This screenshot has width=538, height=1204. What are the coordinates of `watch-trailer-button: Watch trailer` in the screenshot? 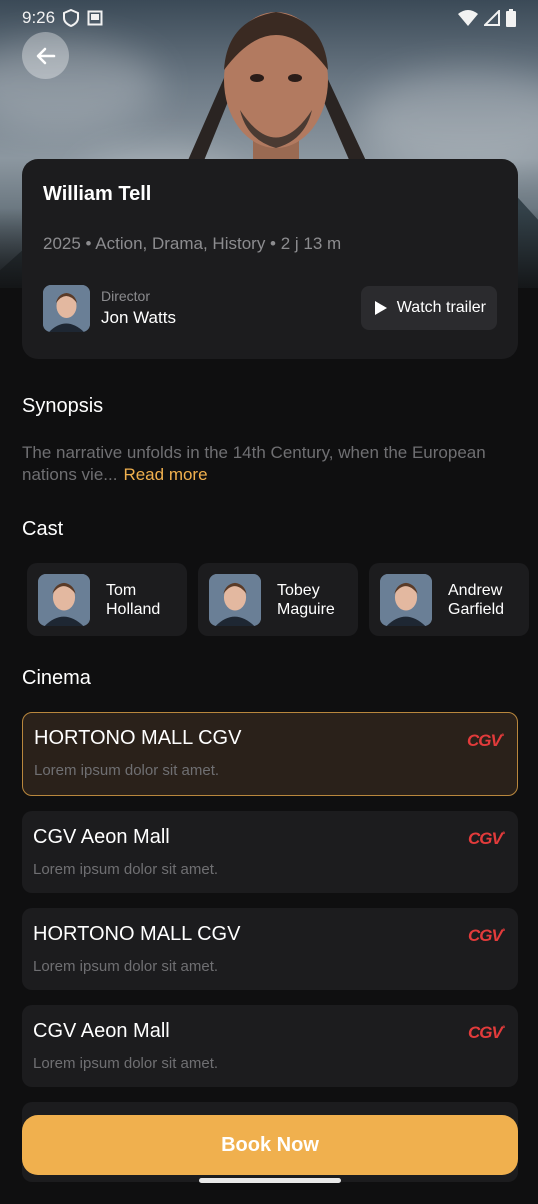 It's located at (428, 308).